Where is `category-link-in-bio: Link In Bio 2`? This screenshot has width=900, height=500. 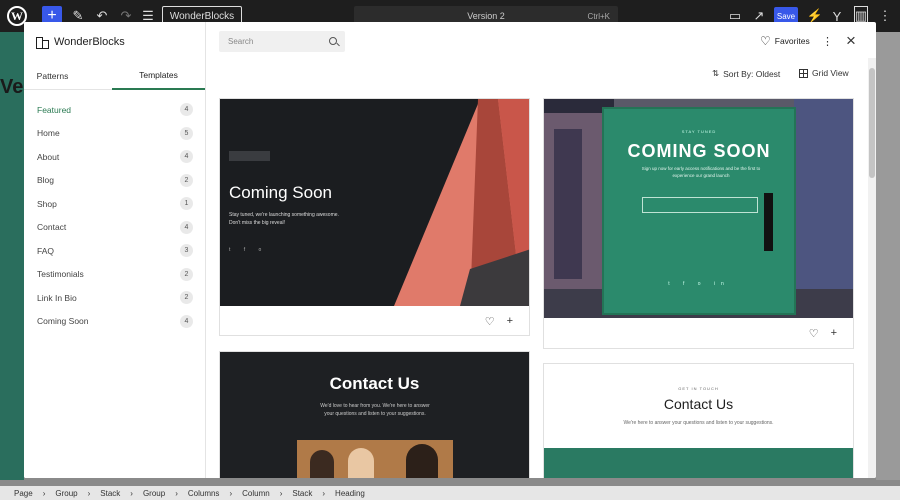
category-link-in-bio: Link In Bio 2 is located at coordinates (115, 298).